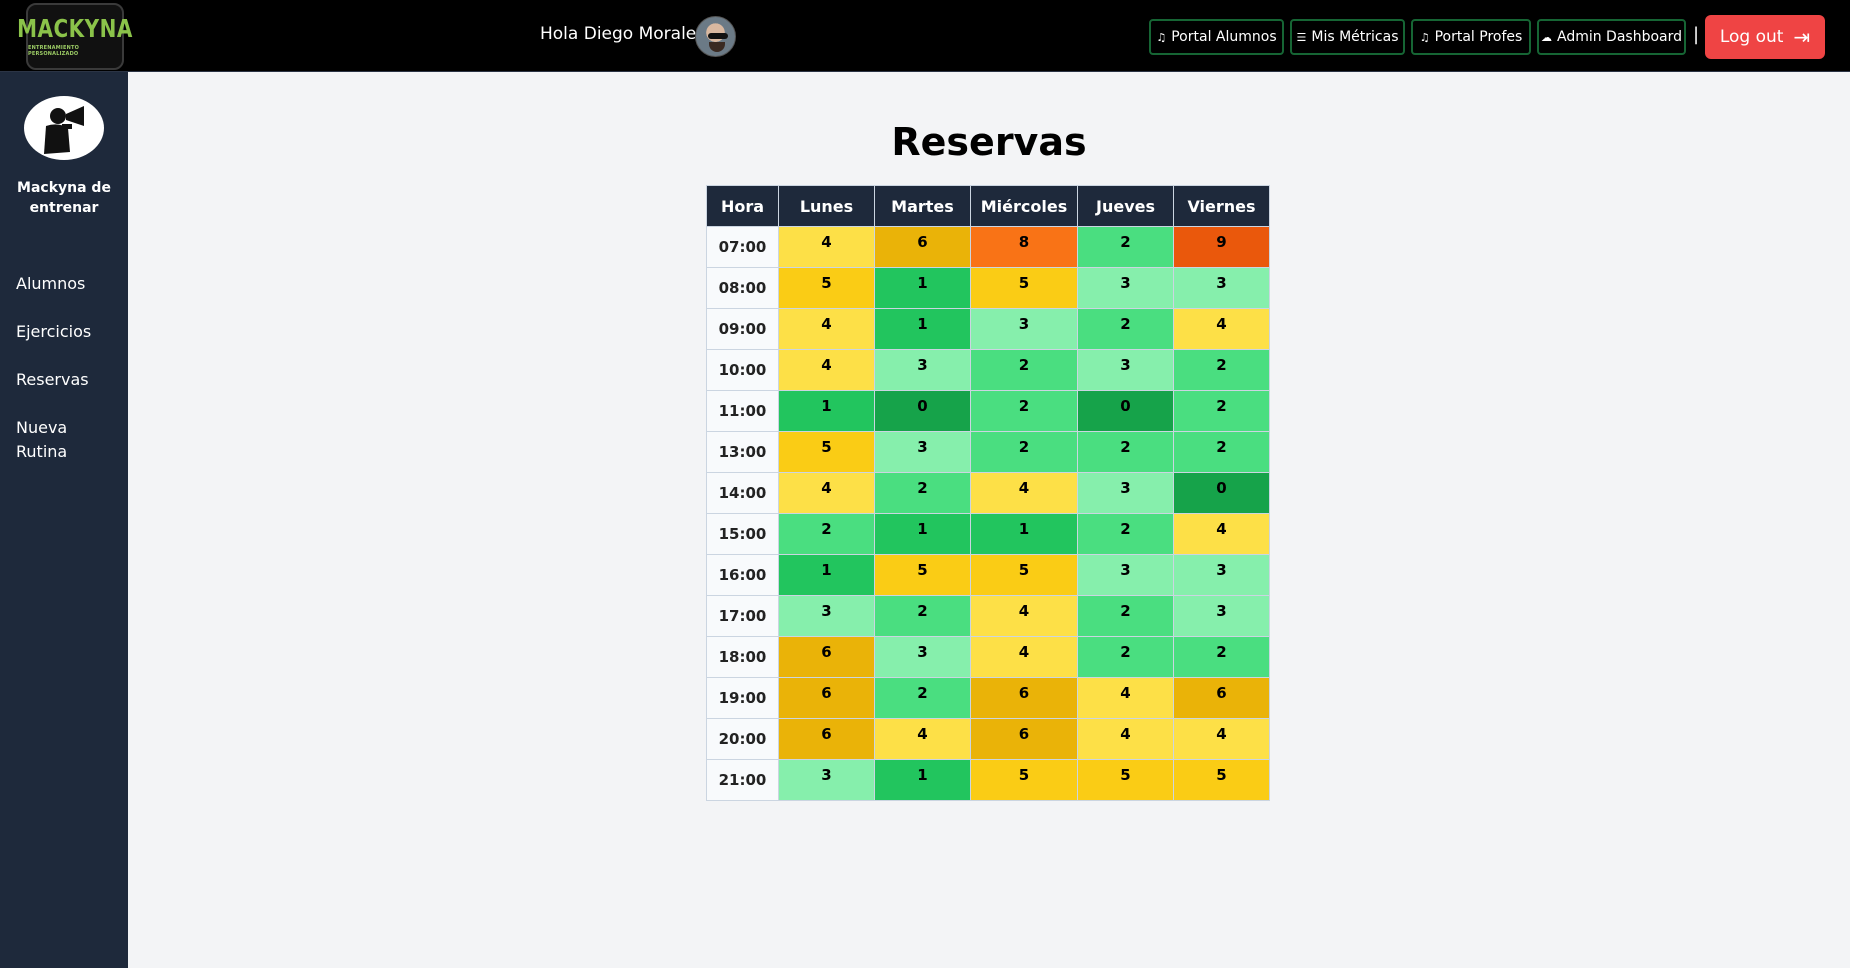 The height and width of the screenshot is (968, 1850). I want to click on greeting-text: Hola Diego Morales!, so click(626, 34).